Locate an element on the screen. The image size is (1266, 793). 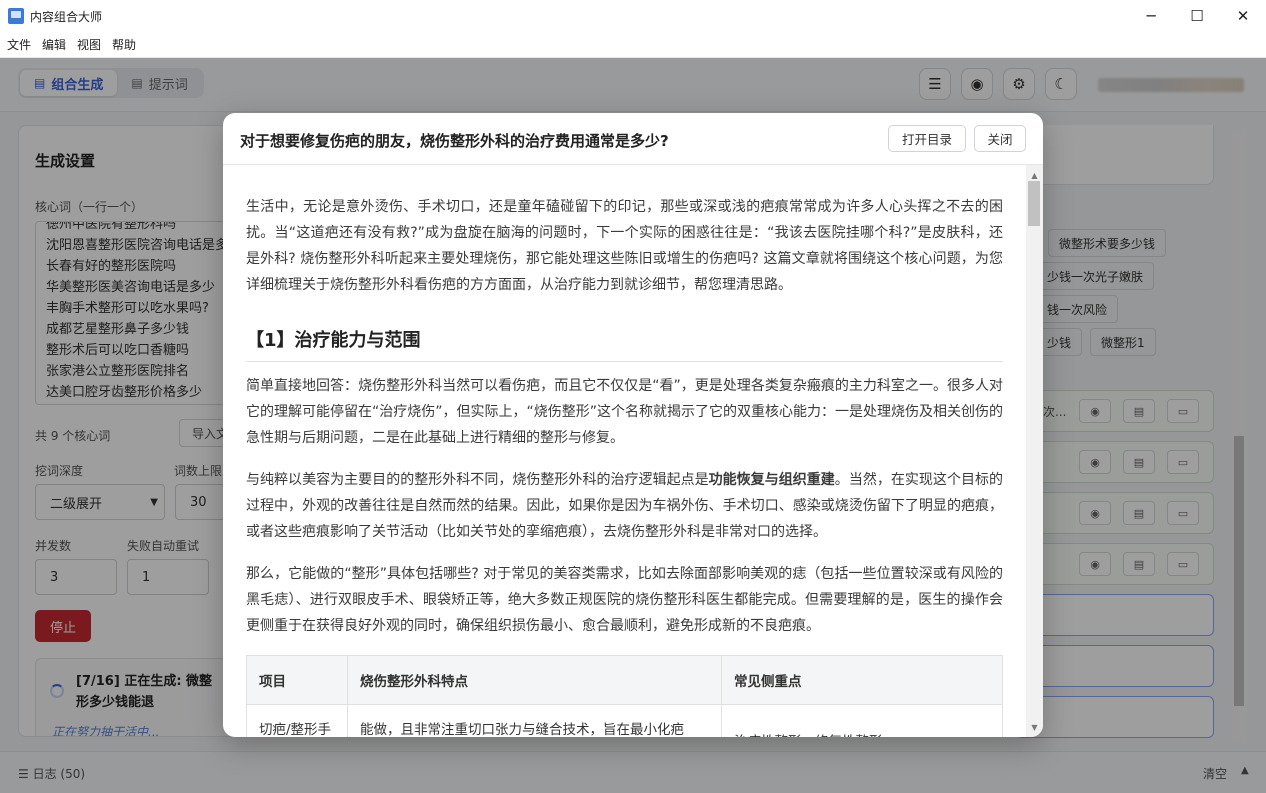
table-cell: 治疗性整形、修复性整形 is located at coordinates (862, 720).